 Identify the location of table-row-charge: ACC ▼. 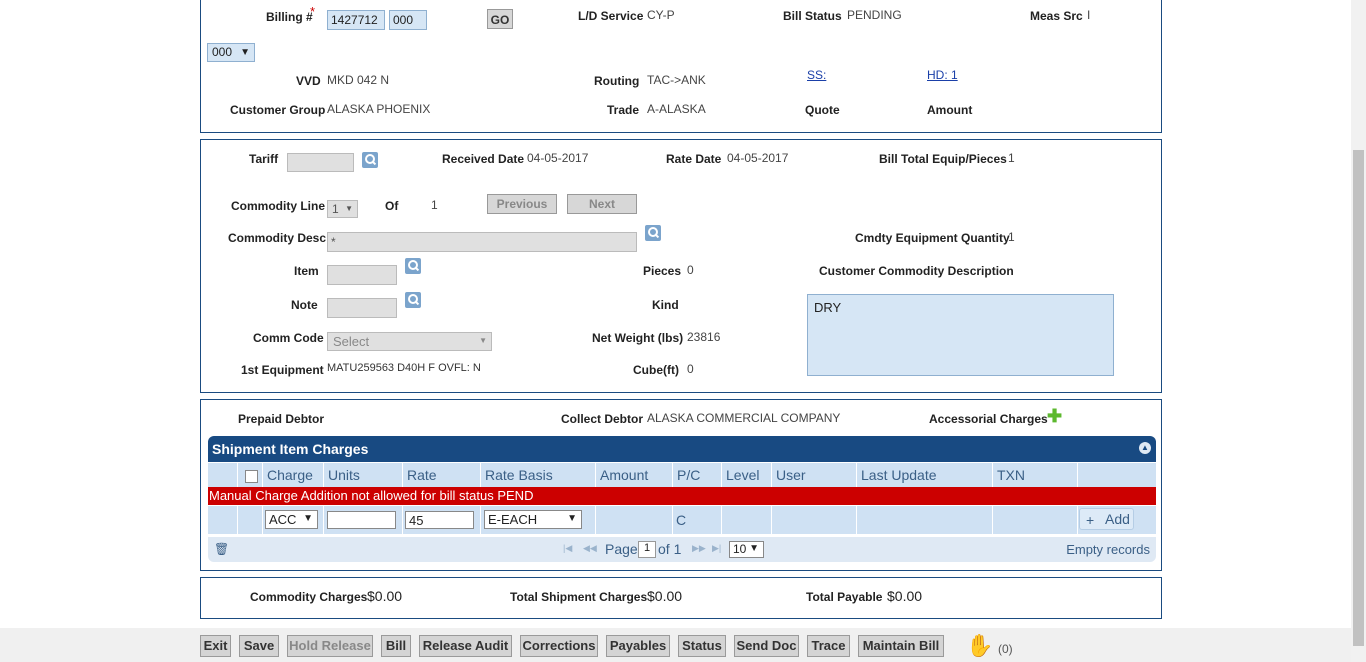
(293, 520).